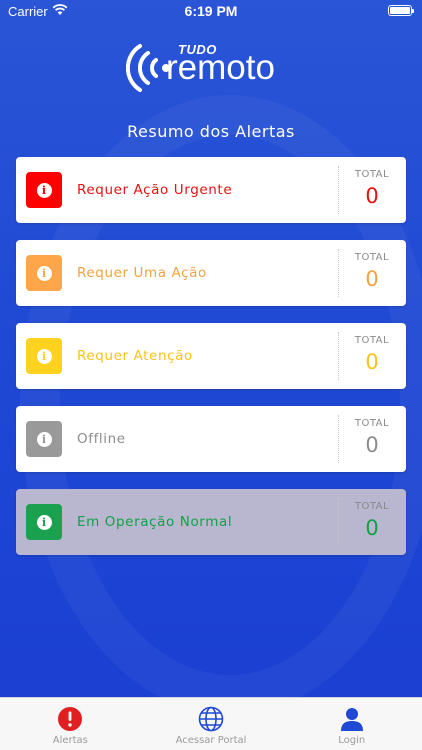 The image size is (422, 750). I want to click on tab-alertas: Alertas, so click(70, 724).